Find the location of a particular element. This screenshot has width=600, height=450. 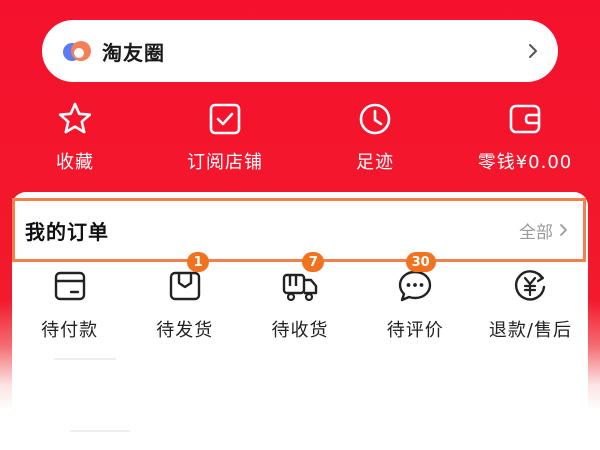

badge-count: 1 is located at coordinates (198, 262).